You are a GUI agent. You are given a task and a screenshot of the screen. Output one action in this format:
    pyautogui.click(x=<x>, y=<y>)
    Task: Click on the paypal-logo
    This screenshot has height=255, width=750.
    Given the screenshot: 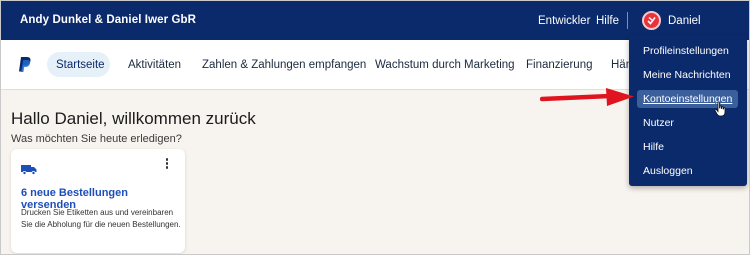 What is the action you would take?
    pyautogui.click(x=25, y=67)
    